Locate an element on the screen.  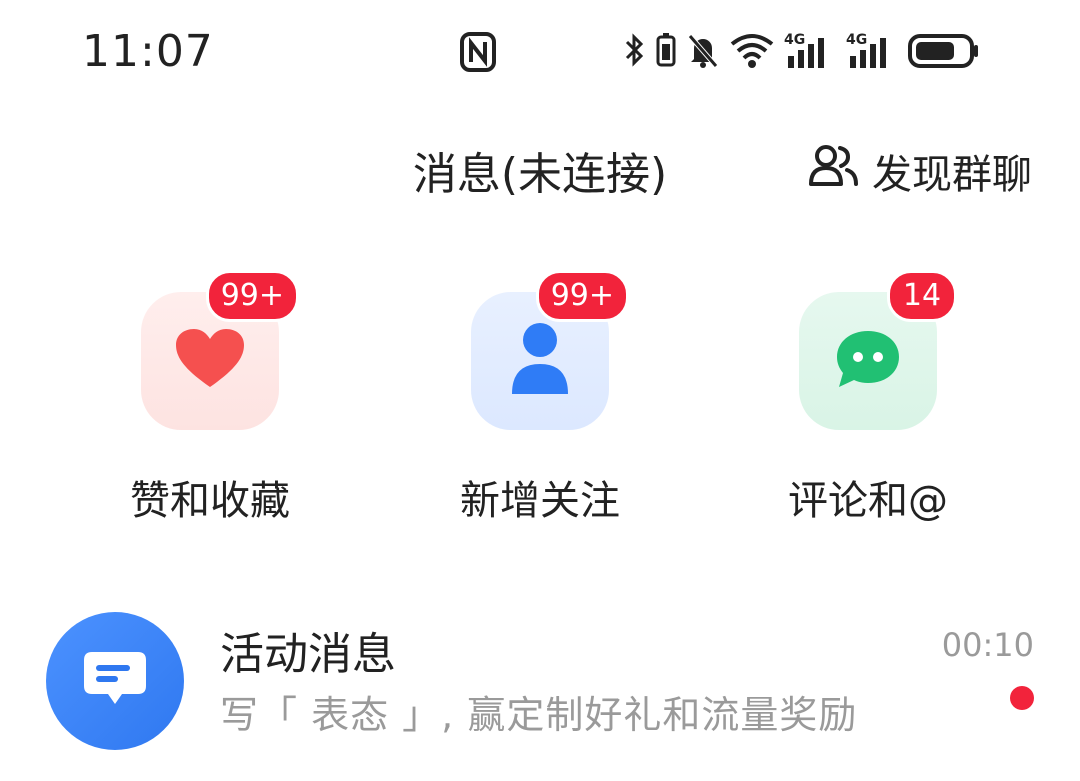
person-icon is located at coordinates (540, 361).